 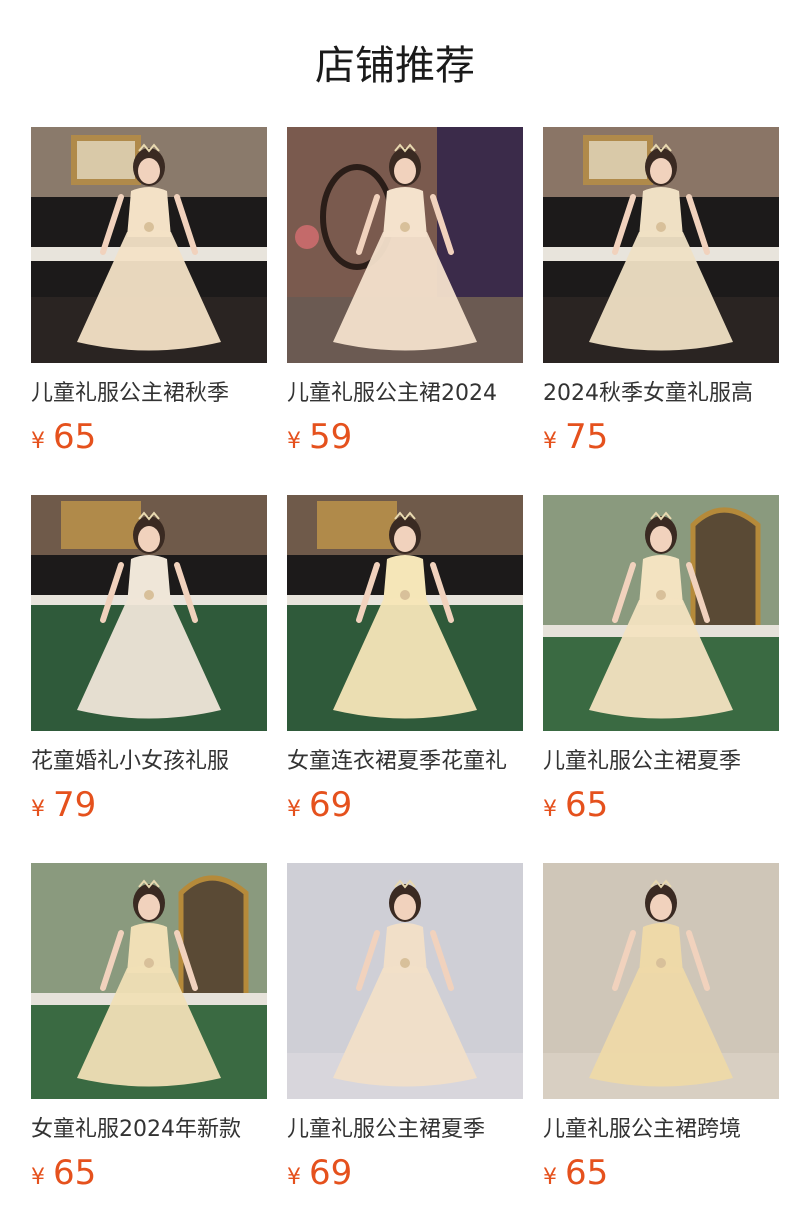 What do you see at coordinates (661, 1130) in the screenshot?
I see `product-name: 儿童礼服公主裙跨境` at bounding box center [661, 1130].